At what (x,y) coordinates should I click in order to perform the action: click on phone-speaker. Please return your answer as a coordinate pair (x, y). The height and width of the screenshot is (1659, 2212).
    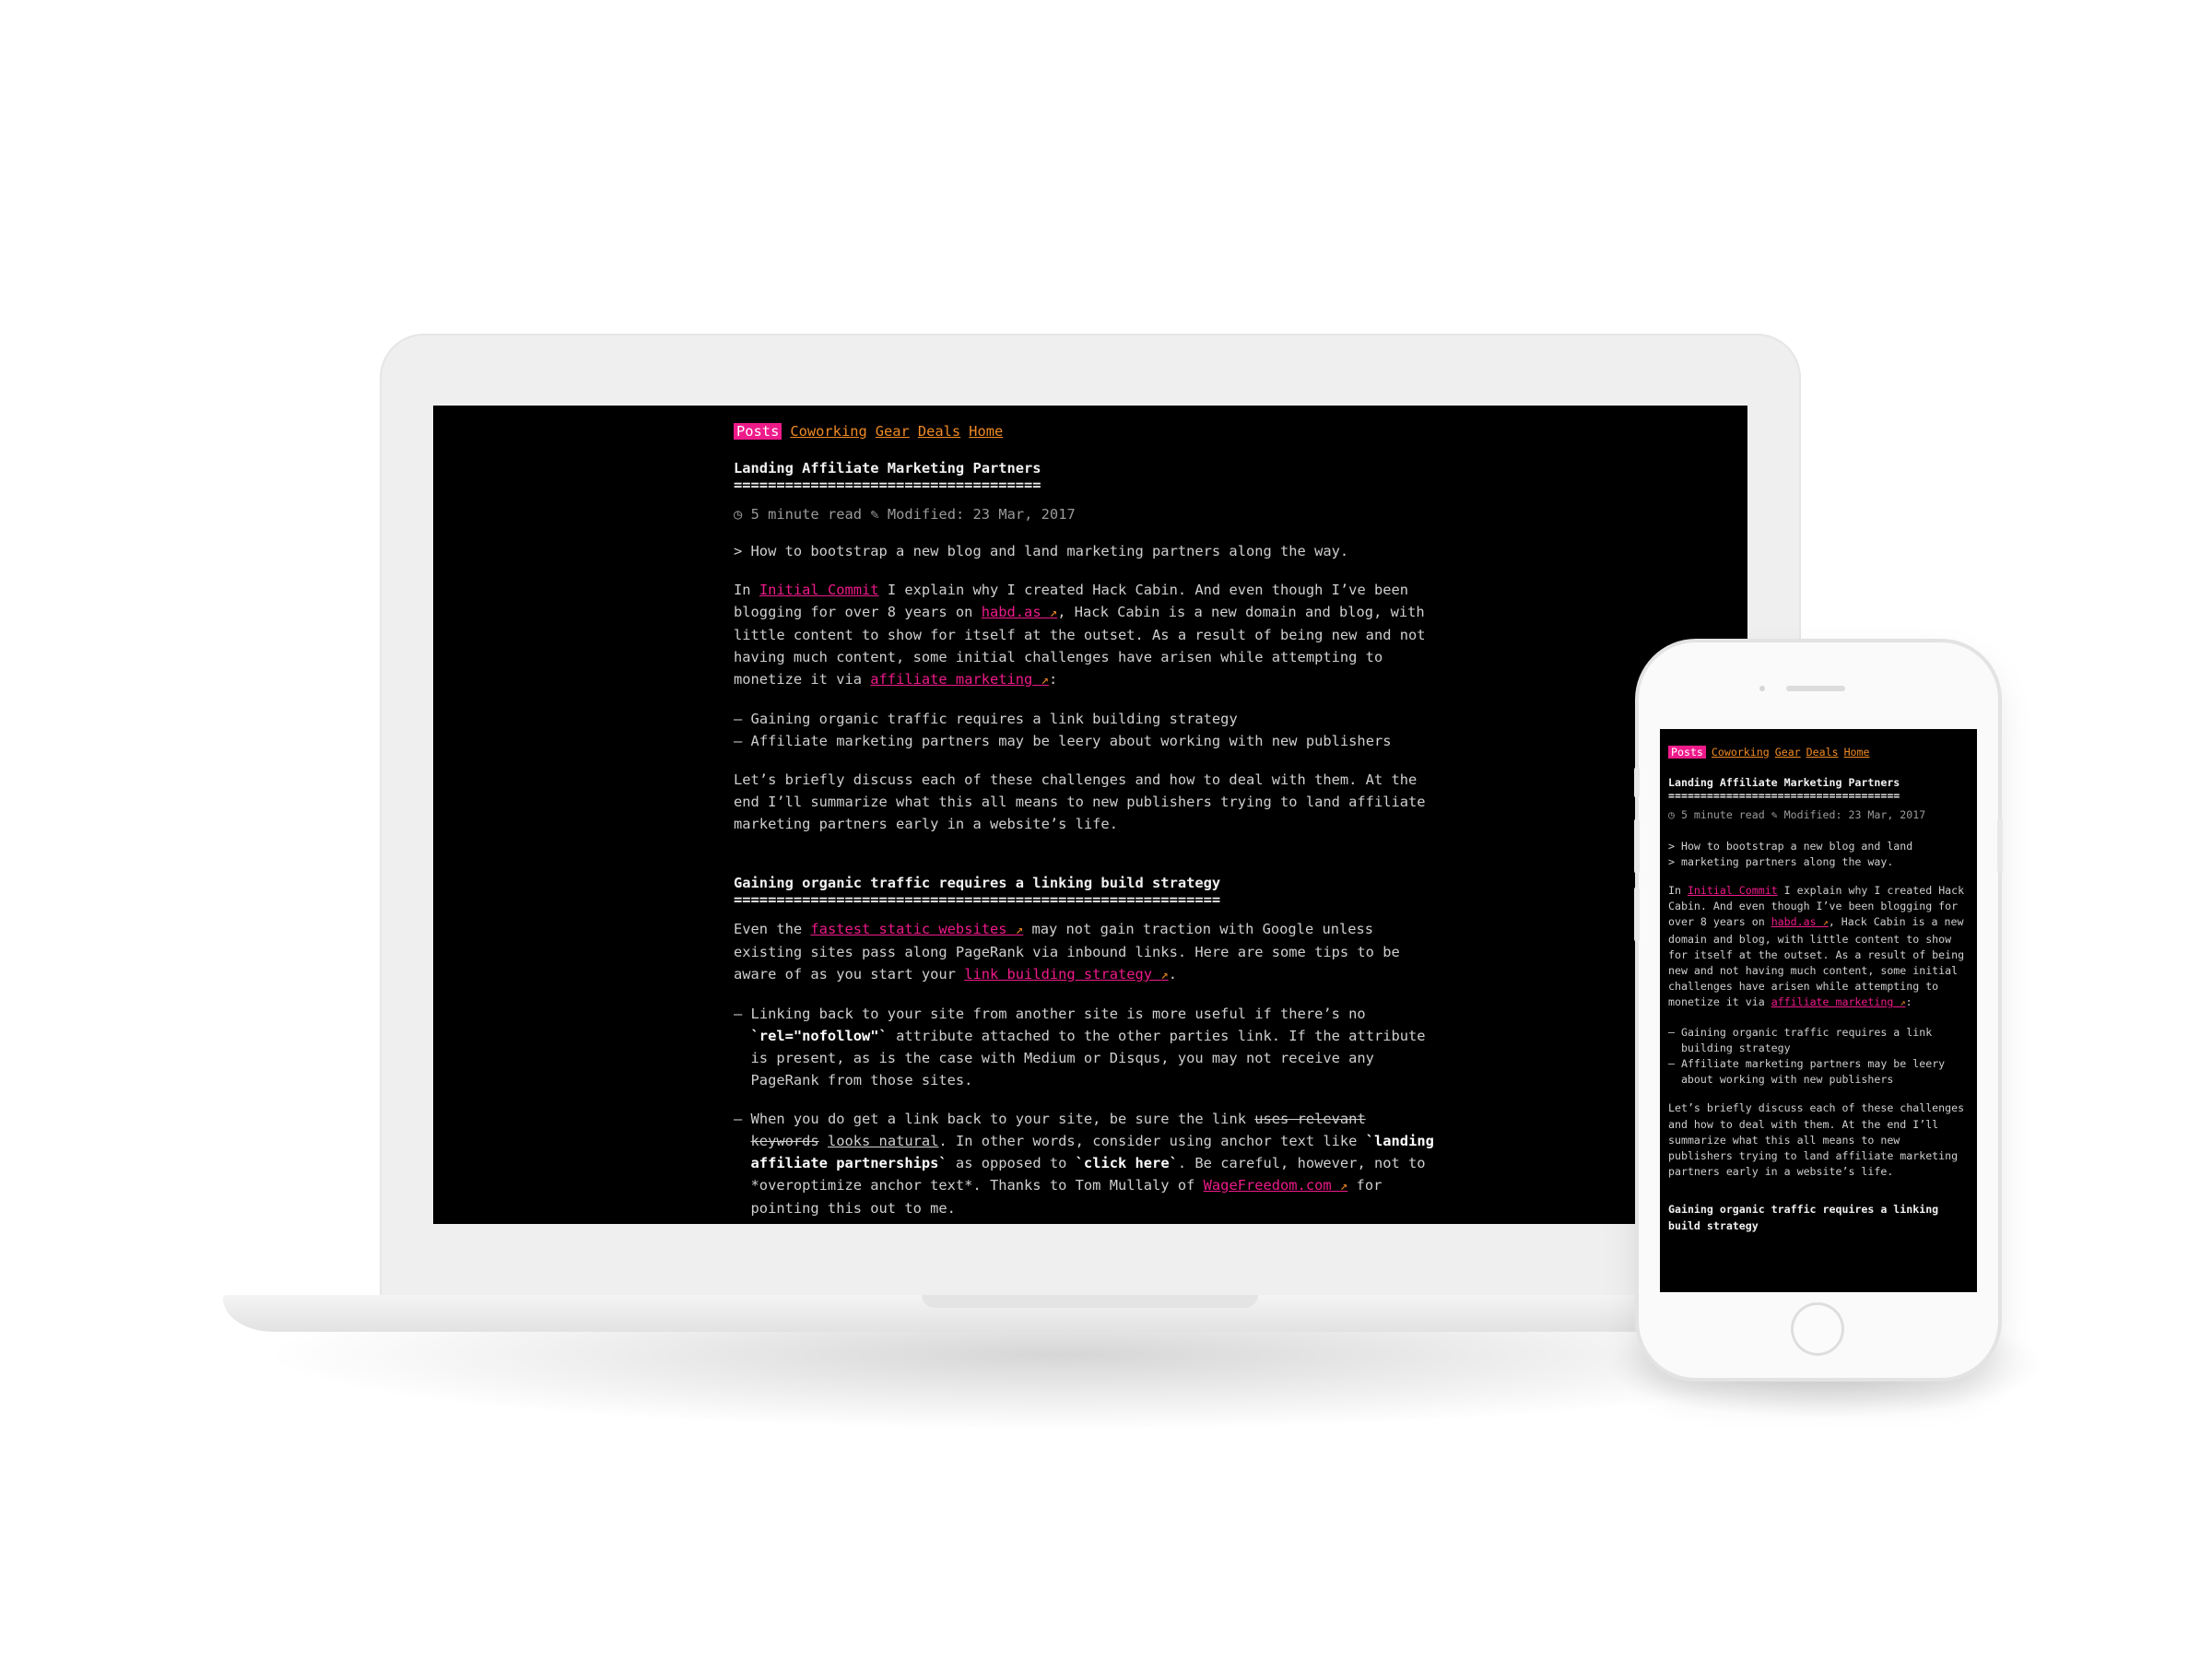
    Looking at the image, I should click on (1815, 688).